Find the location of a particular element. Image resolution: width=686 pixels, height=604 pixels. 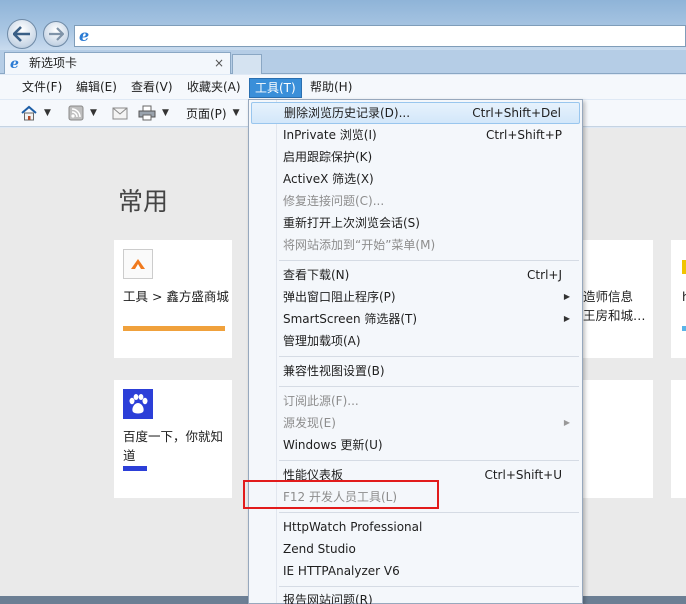

menu-item-httpwatch: HttpWatch Professional is located at coordinates (415, 527).